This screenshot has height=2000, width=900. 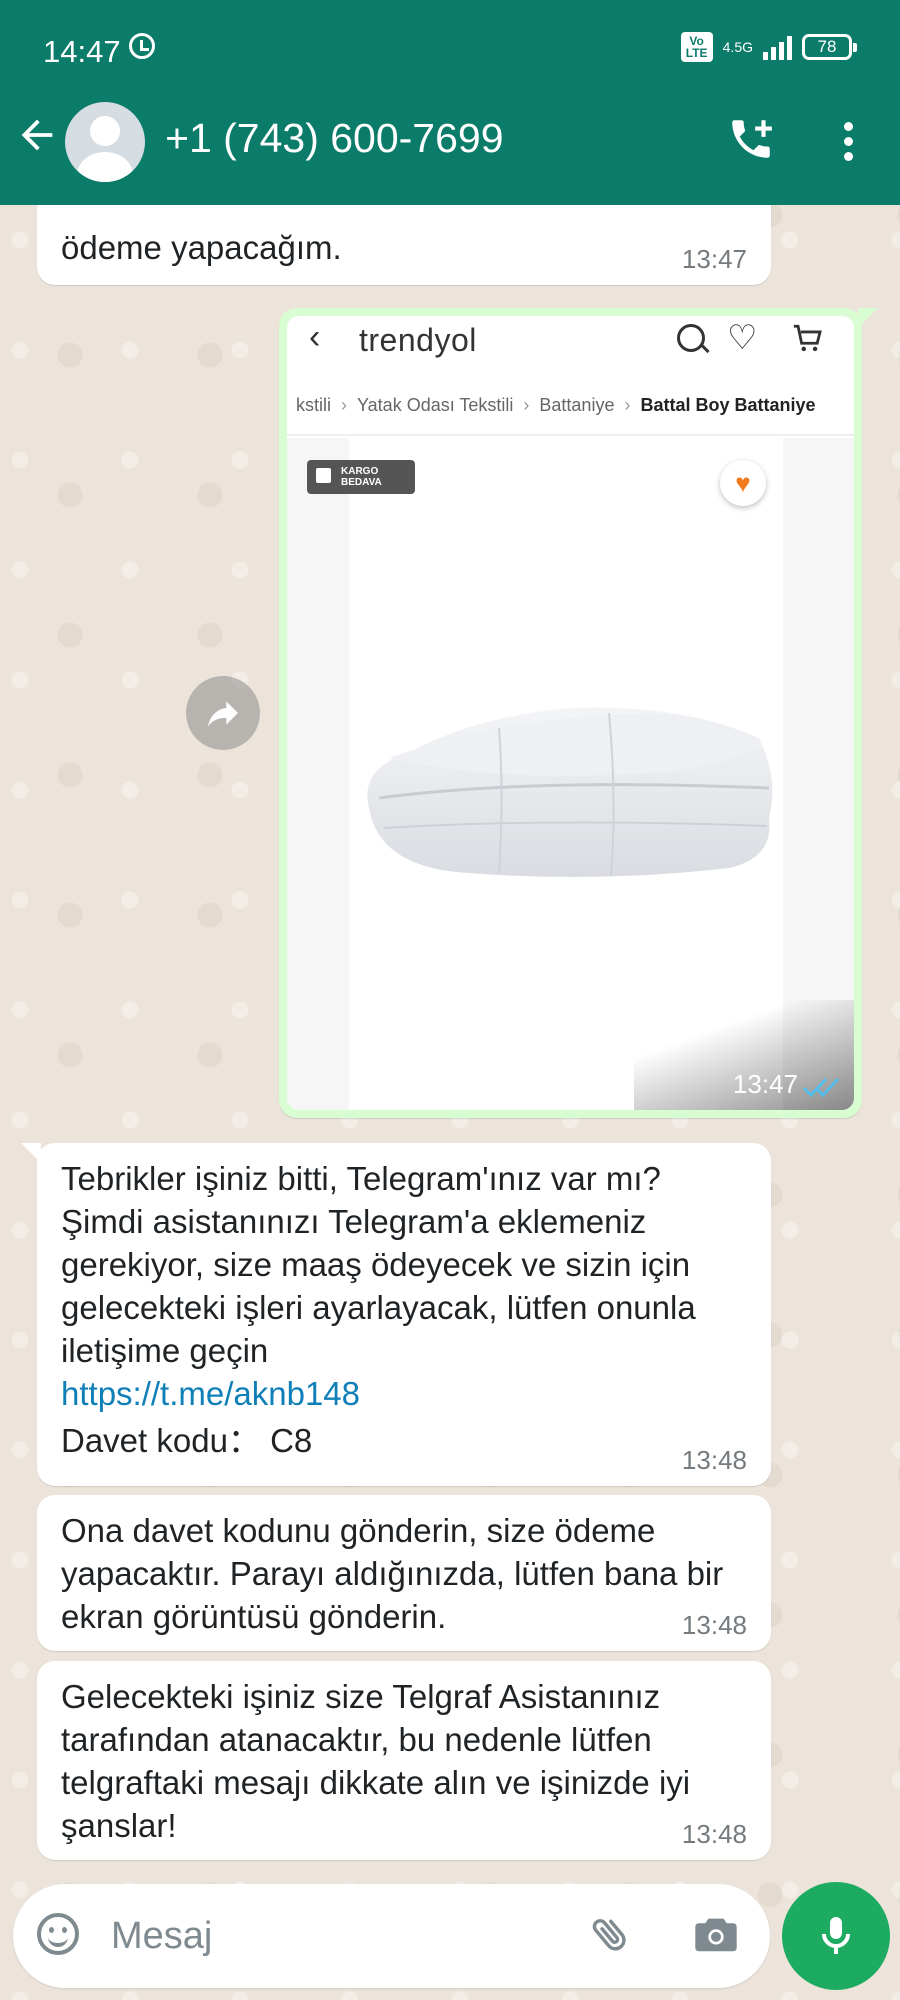 I want to click on box-icon, so click(x=323, y=475).